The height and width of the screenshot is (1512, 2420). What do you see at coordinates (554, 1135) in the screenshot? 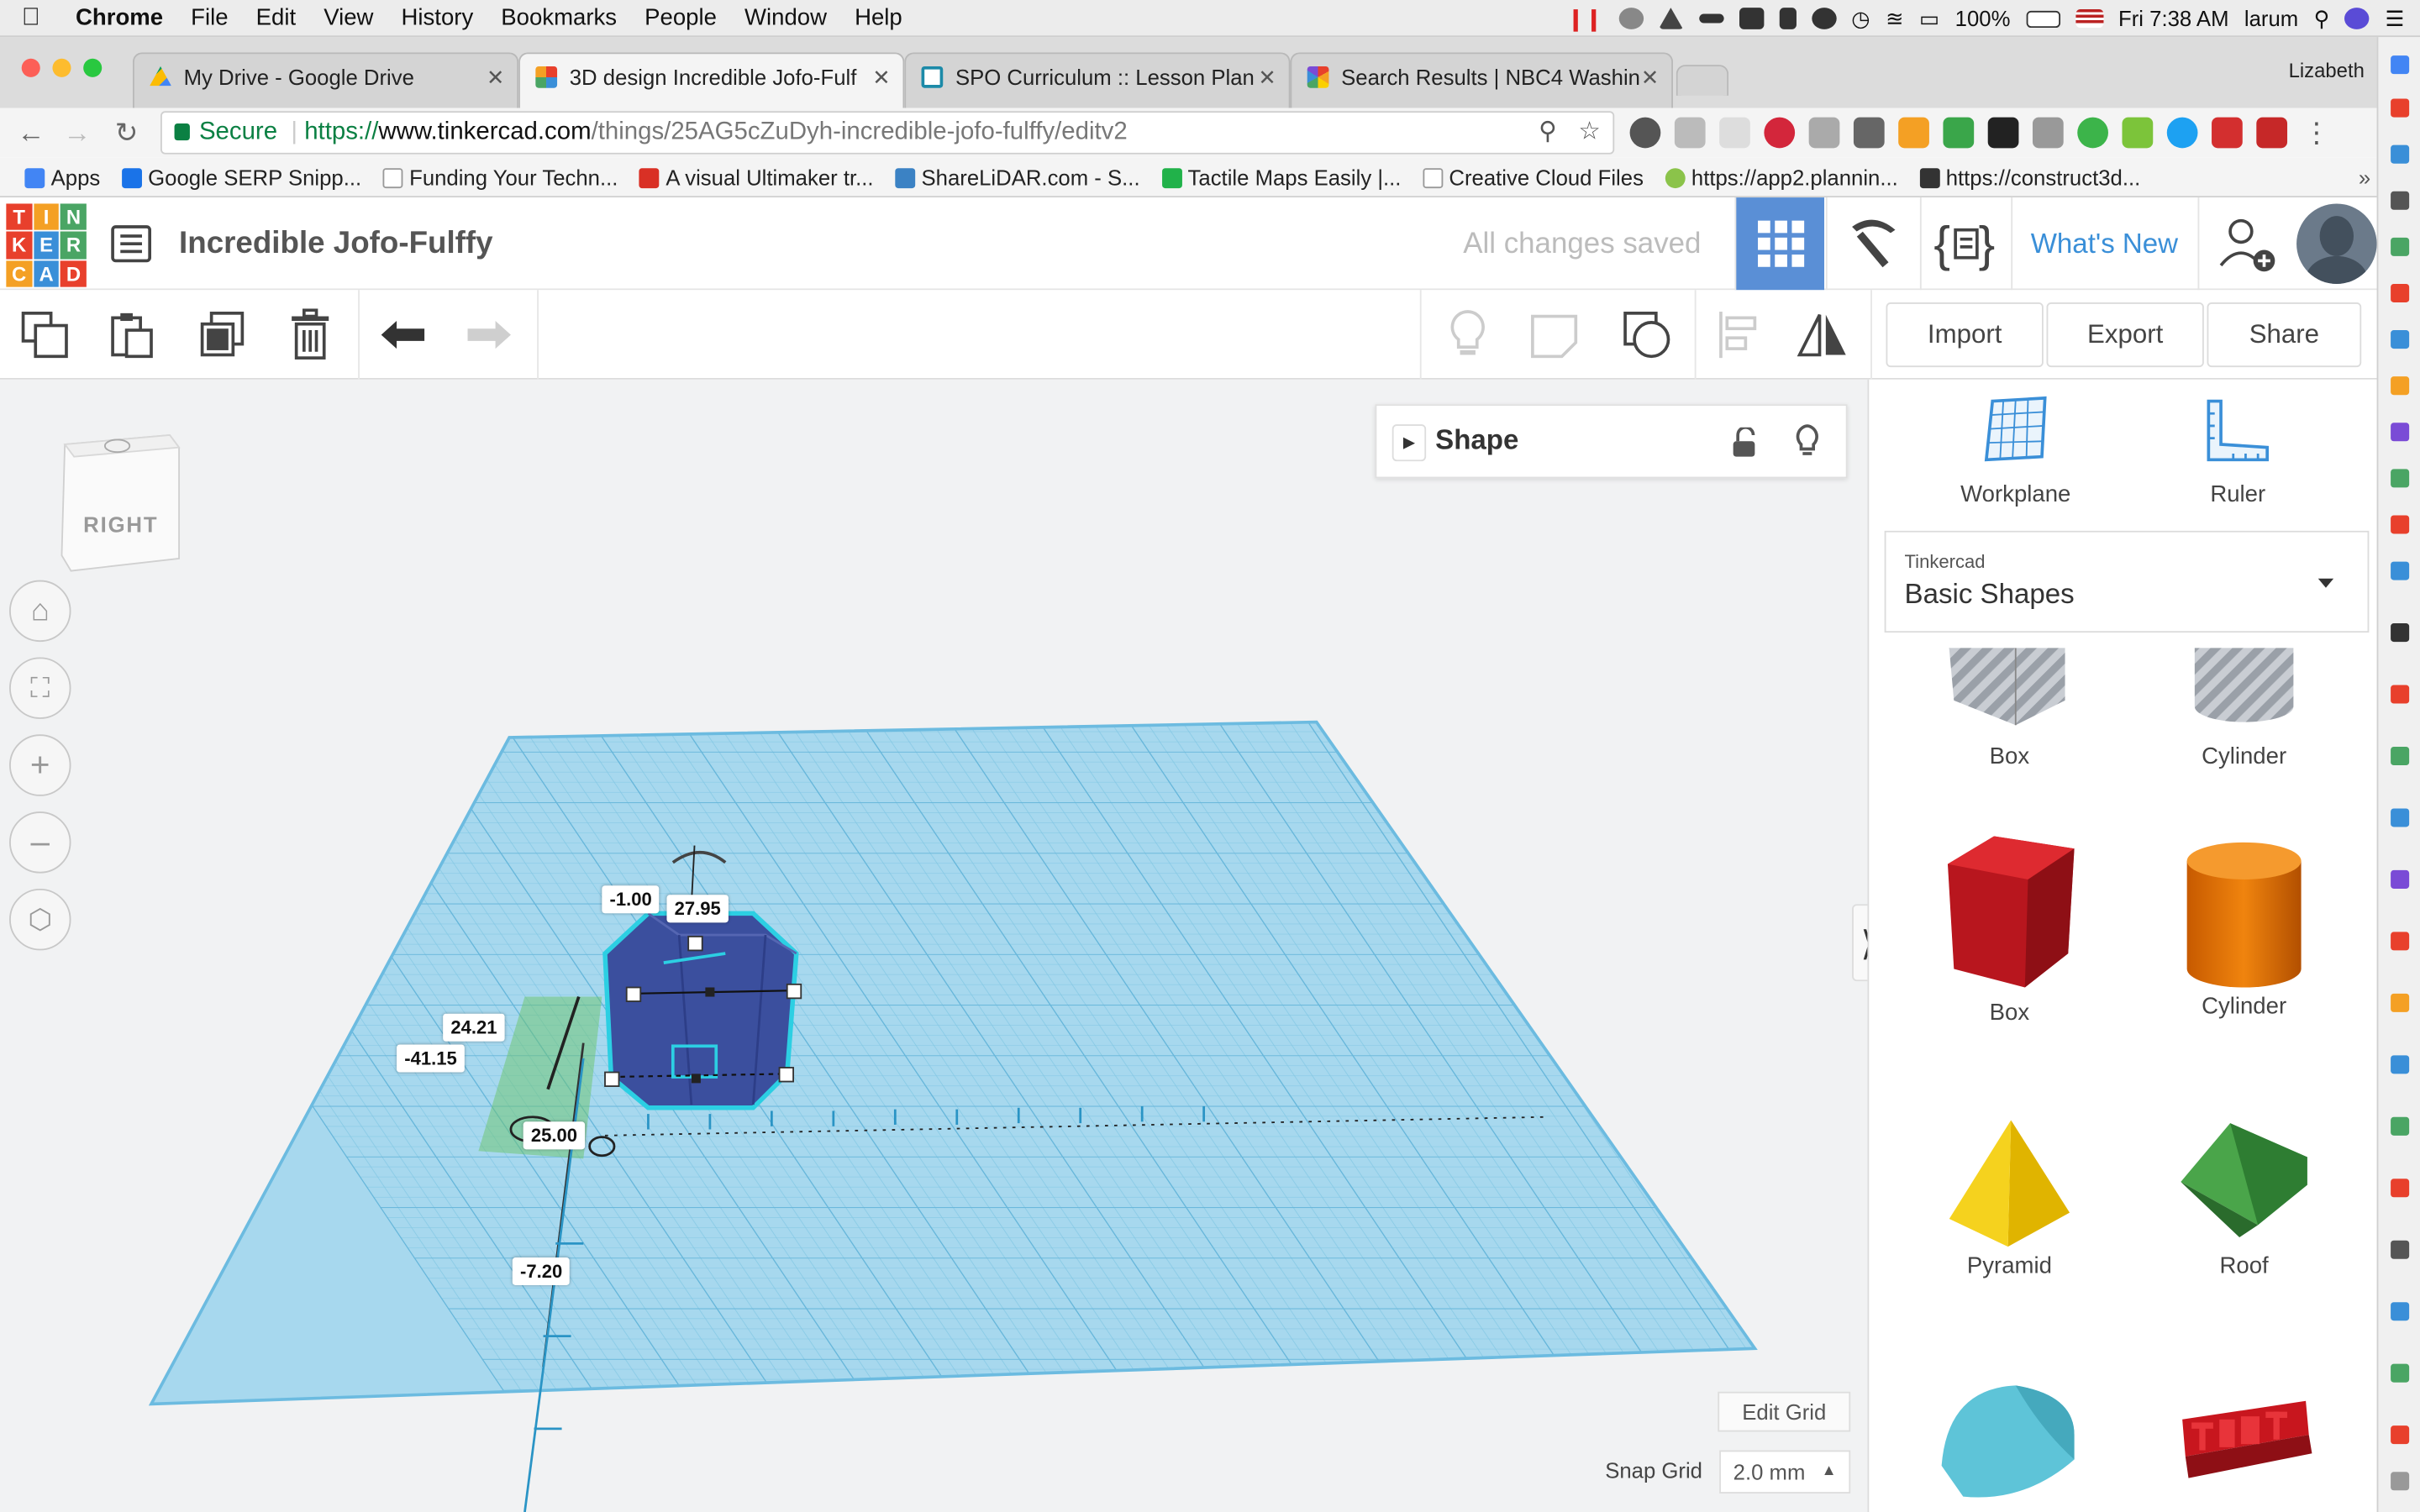
I see `width-value: 25.00` at bounding box center [554, 1135].